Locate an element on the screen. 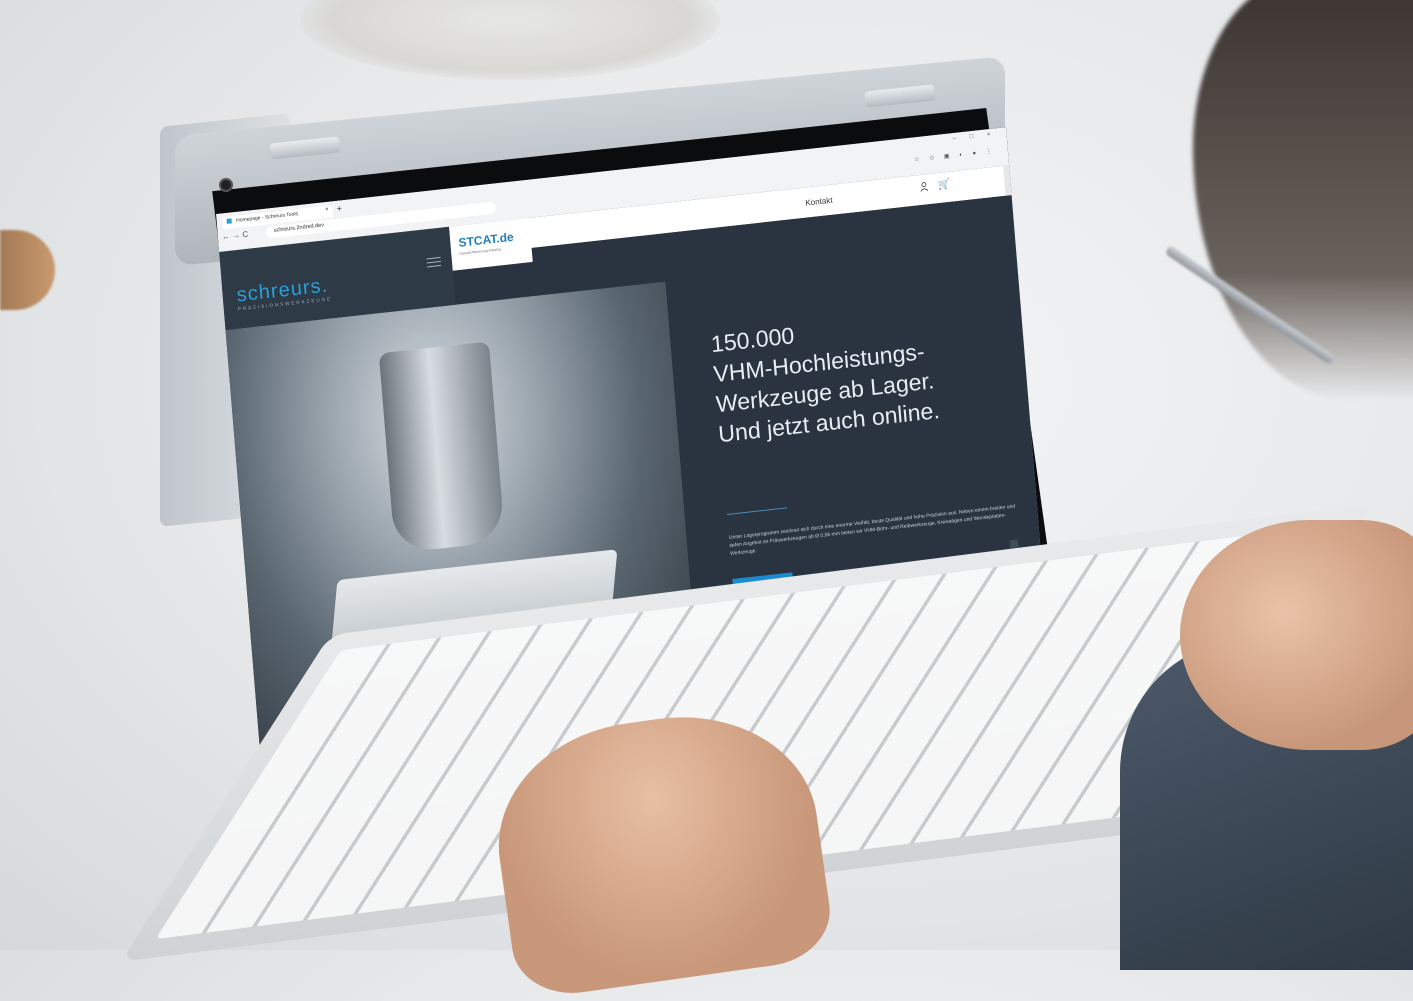 Image resolution: width=1413 pixels, height=1001 pixels. partner-logo-box: STCAT.de Spezial-Werkzeug-Katalog is located at coordinates (491, 244).